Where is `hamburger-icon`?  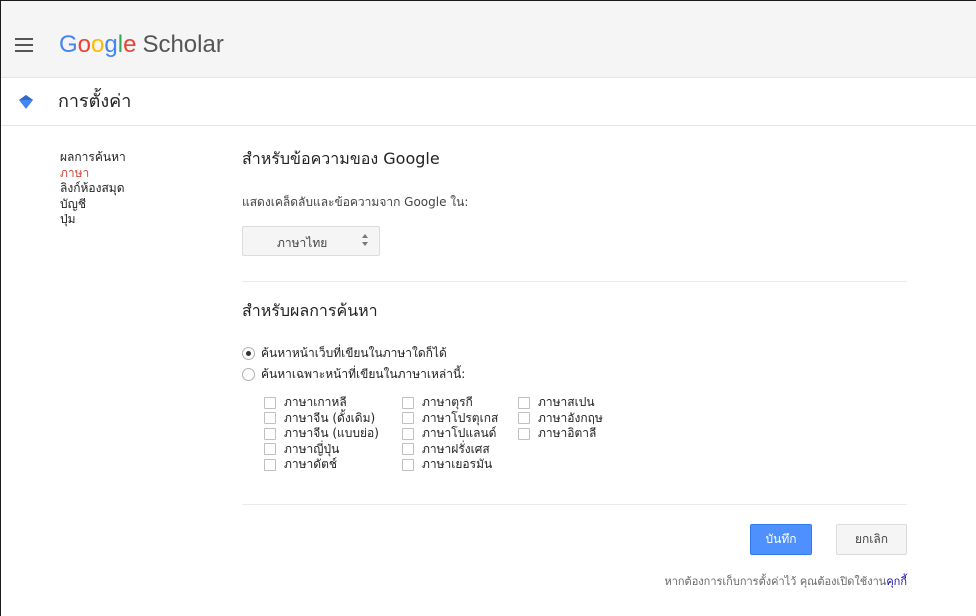 hamburger-icon is located at coordinates (24, 45).